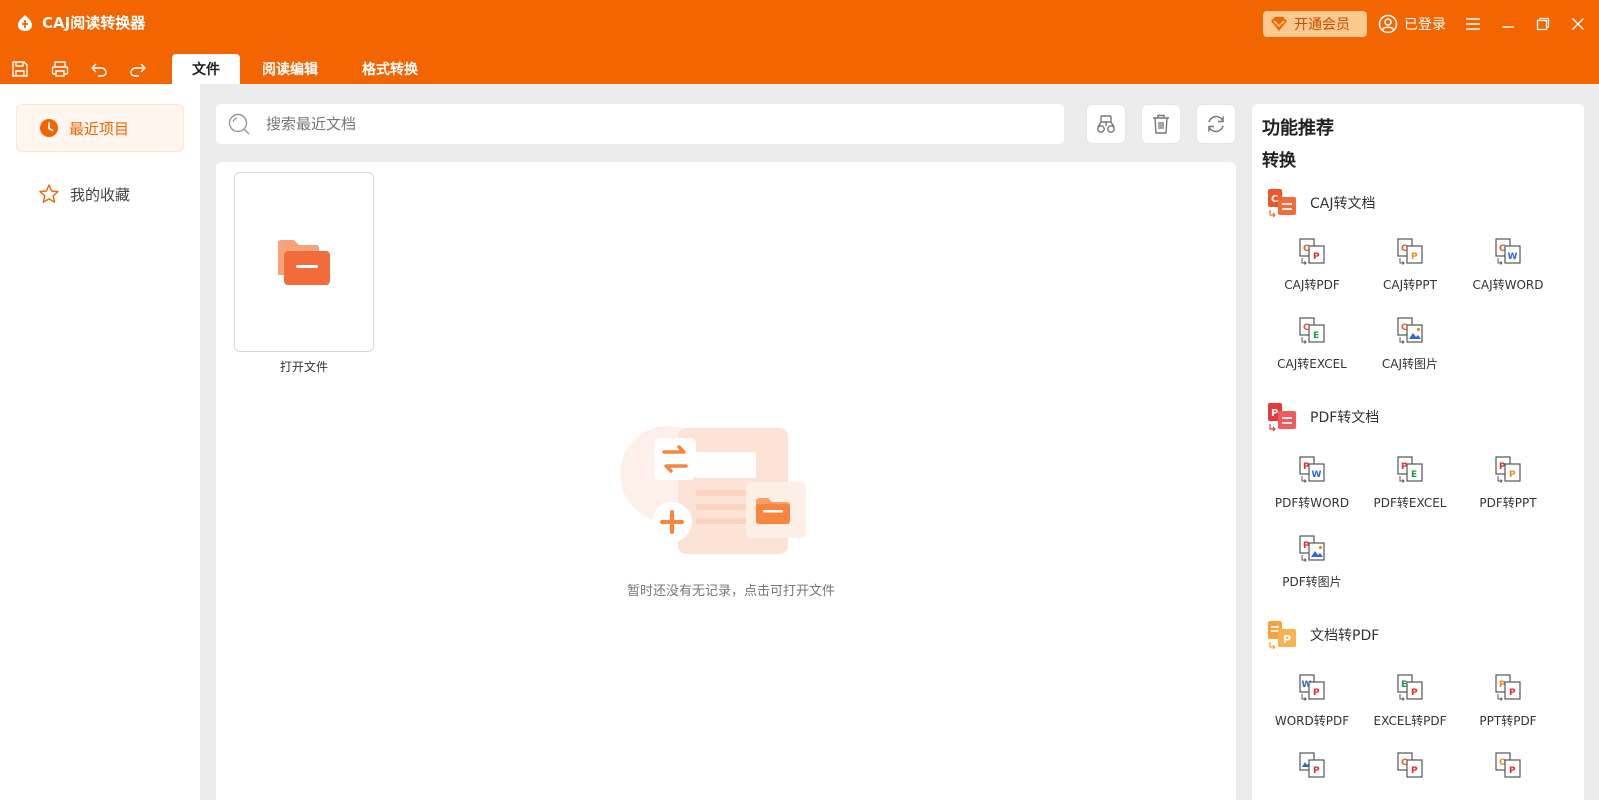 The width and height of the screenshot is (1599, 800). Describe the element at coordinates (390, 69) in the screenshot. I see `tab-format-convert: 格式转换` at that location.